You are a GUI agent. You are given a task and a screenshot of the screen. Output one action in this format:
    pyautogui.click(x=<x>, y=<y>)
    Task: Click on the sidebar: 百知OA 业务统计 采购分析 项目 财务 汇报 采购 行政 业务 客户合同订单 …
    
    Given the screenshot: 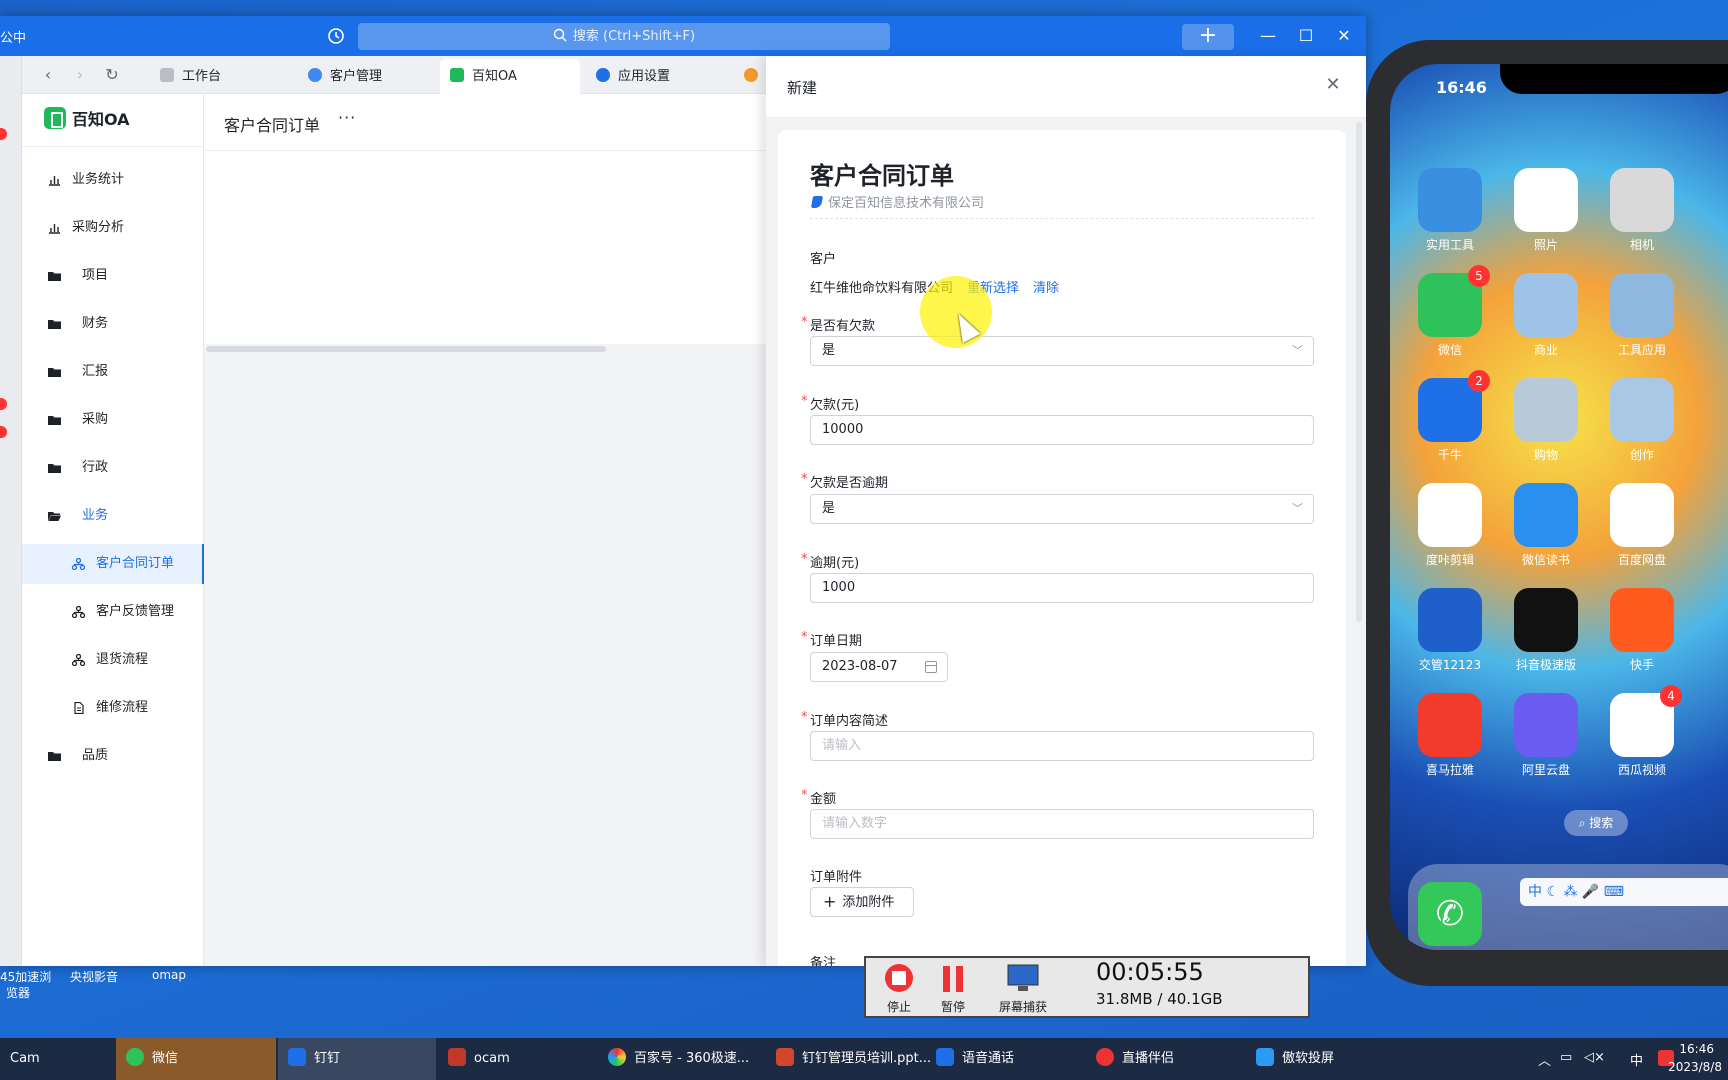 What is the action you would take?
    pyautogui.click(x=113, y=530)
    